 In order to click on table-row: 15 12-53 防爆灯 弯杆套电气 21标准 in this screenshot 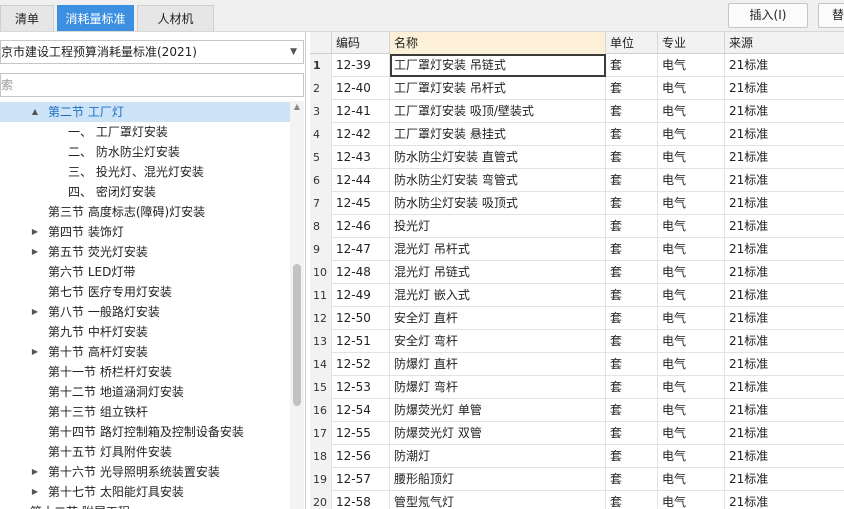, I will do `click(577, 387)`.